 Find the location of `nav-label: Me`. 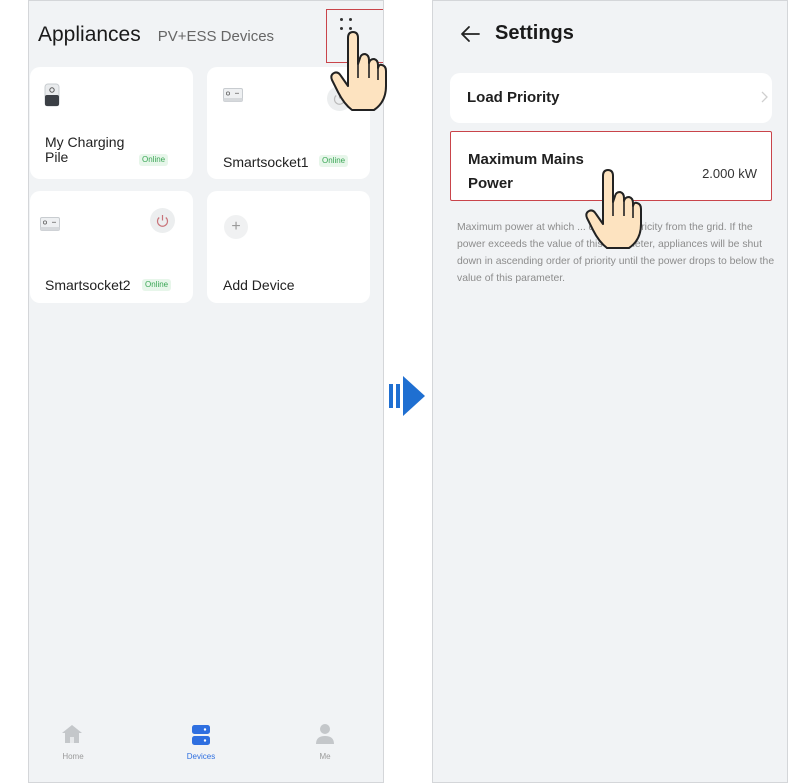

nav-label: Me is located at coordinates (325, 756).